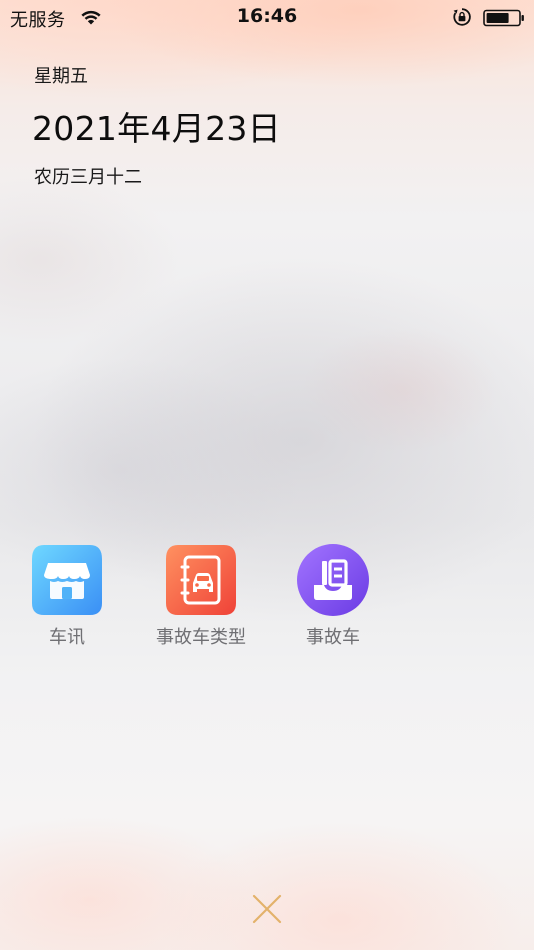  I want to click on storefront-icon, so click(67, 580).